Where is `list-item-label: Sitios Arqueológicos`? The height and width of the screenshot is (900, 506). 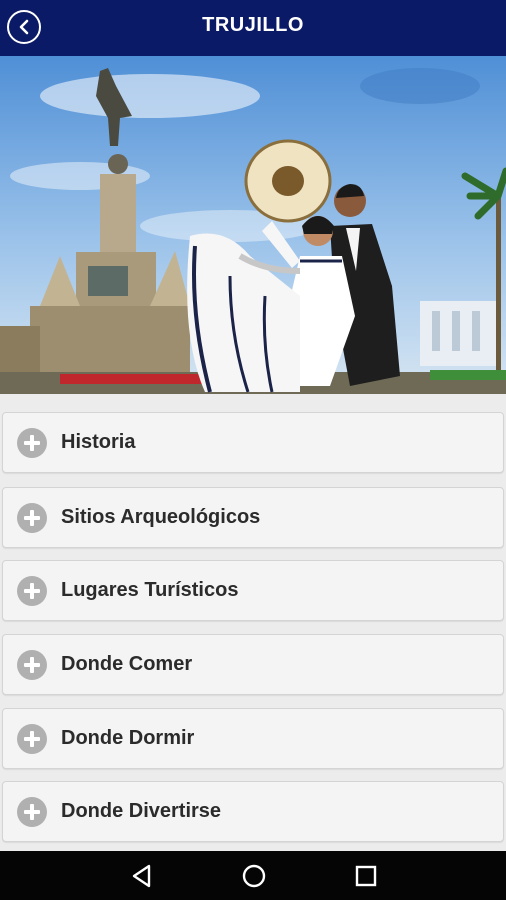
list-item-label: Sitios Arqueológicos is located at coordinates (161, 517).